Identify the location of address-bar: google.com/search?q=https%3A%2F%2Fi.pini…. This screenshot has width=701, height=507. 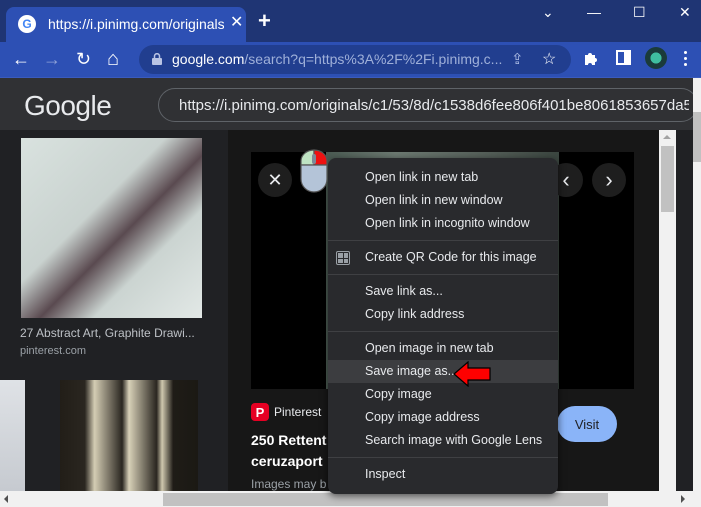
(355, 59).